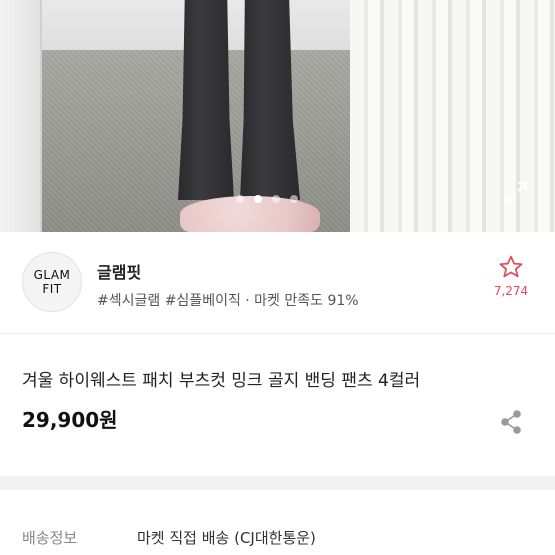 The image size is (555, 555). I want to click on carousel-dot-active, so click(258, 199).